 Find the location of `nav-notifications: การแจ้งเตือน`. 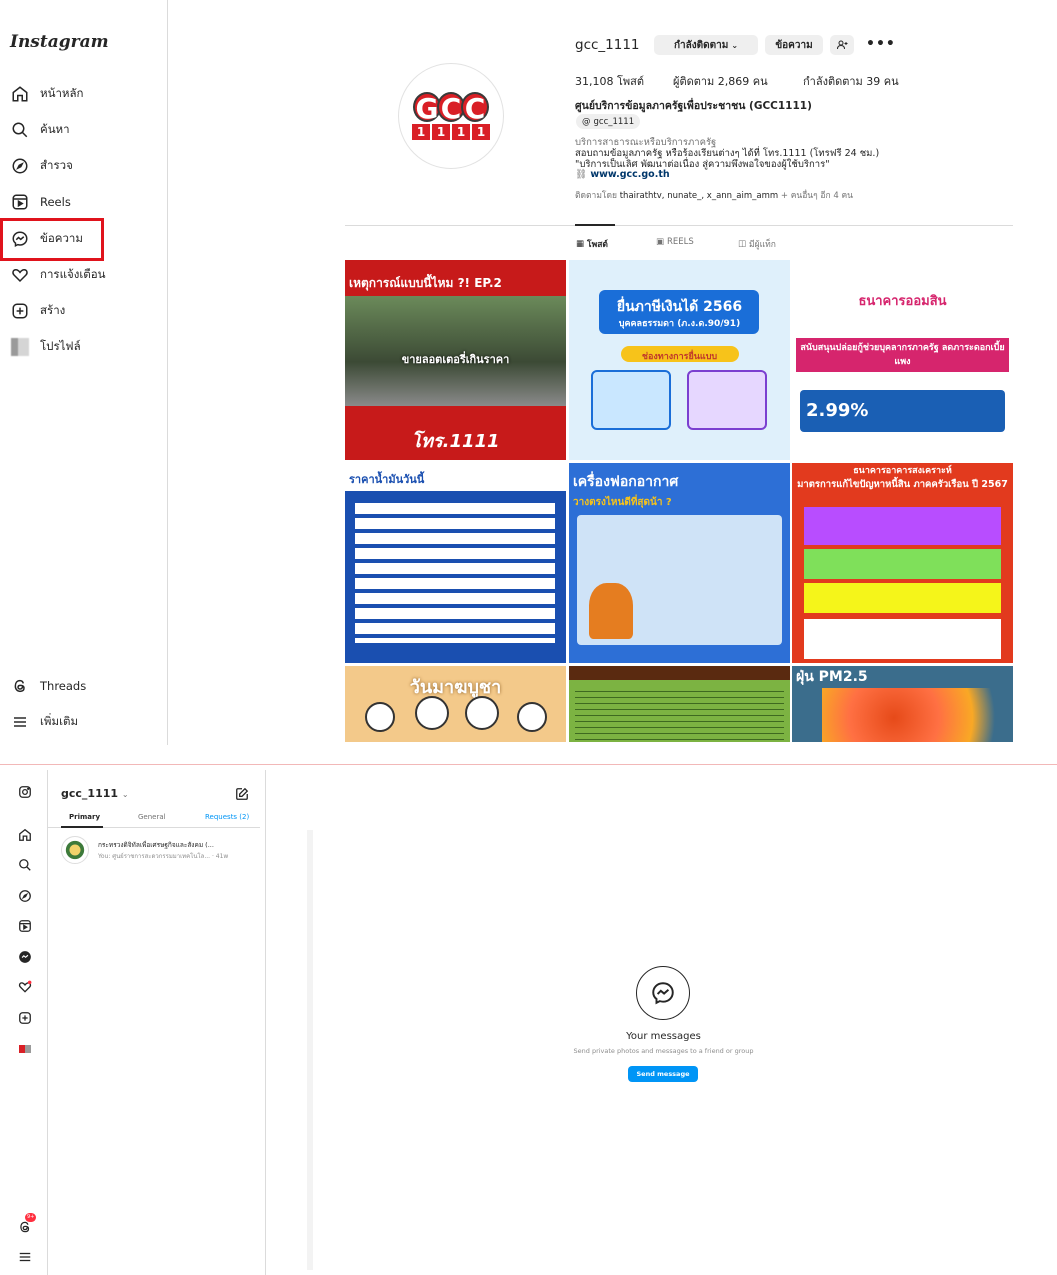

nav-notifications: การแจ้งเตือน is located at coordinates (58, 275).